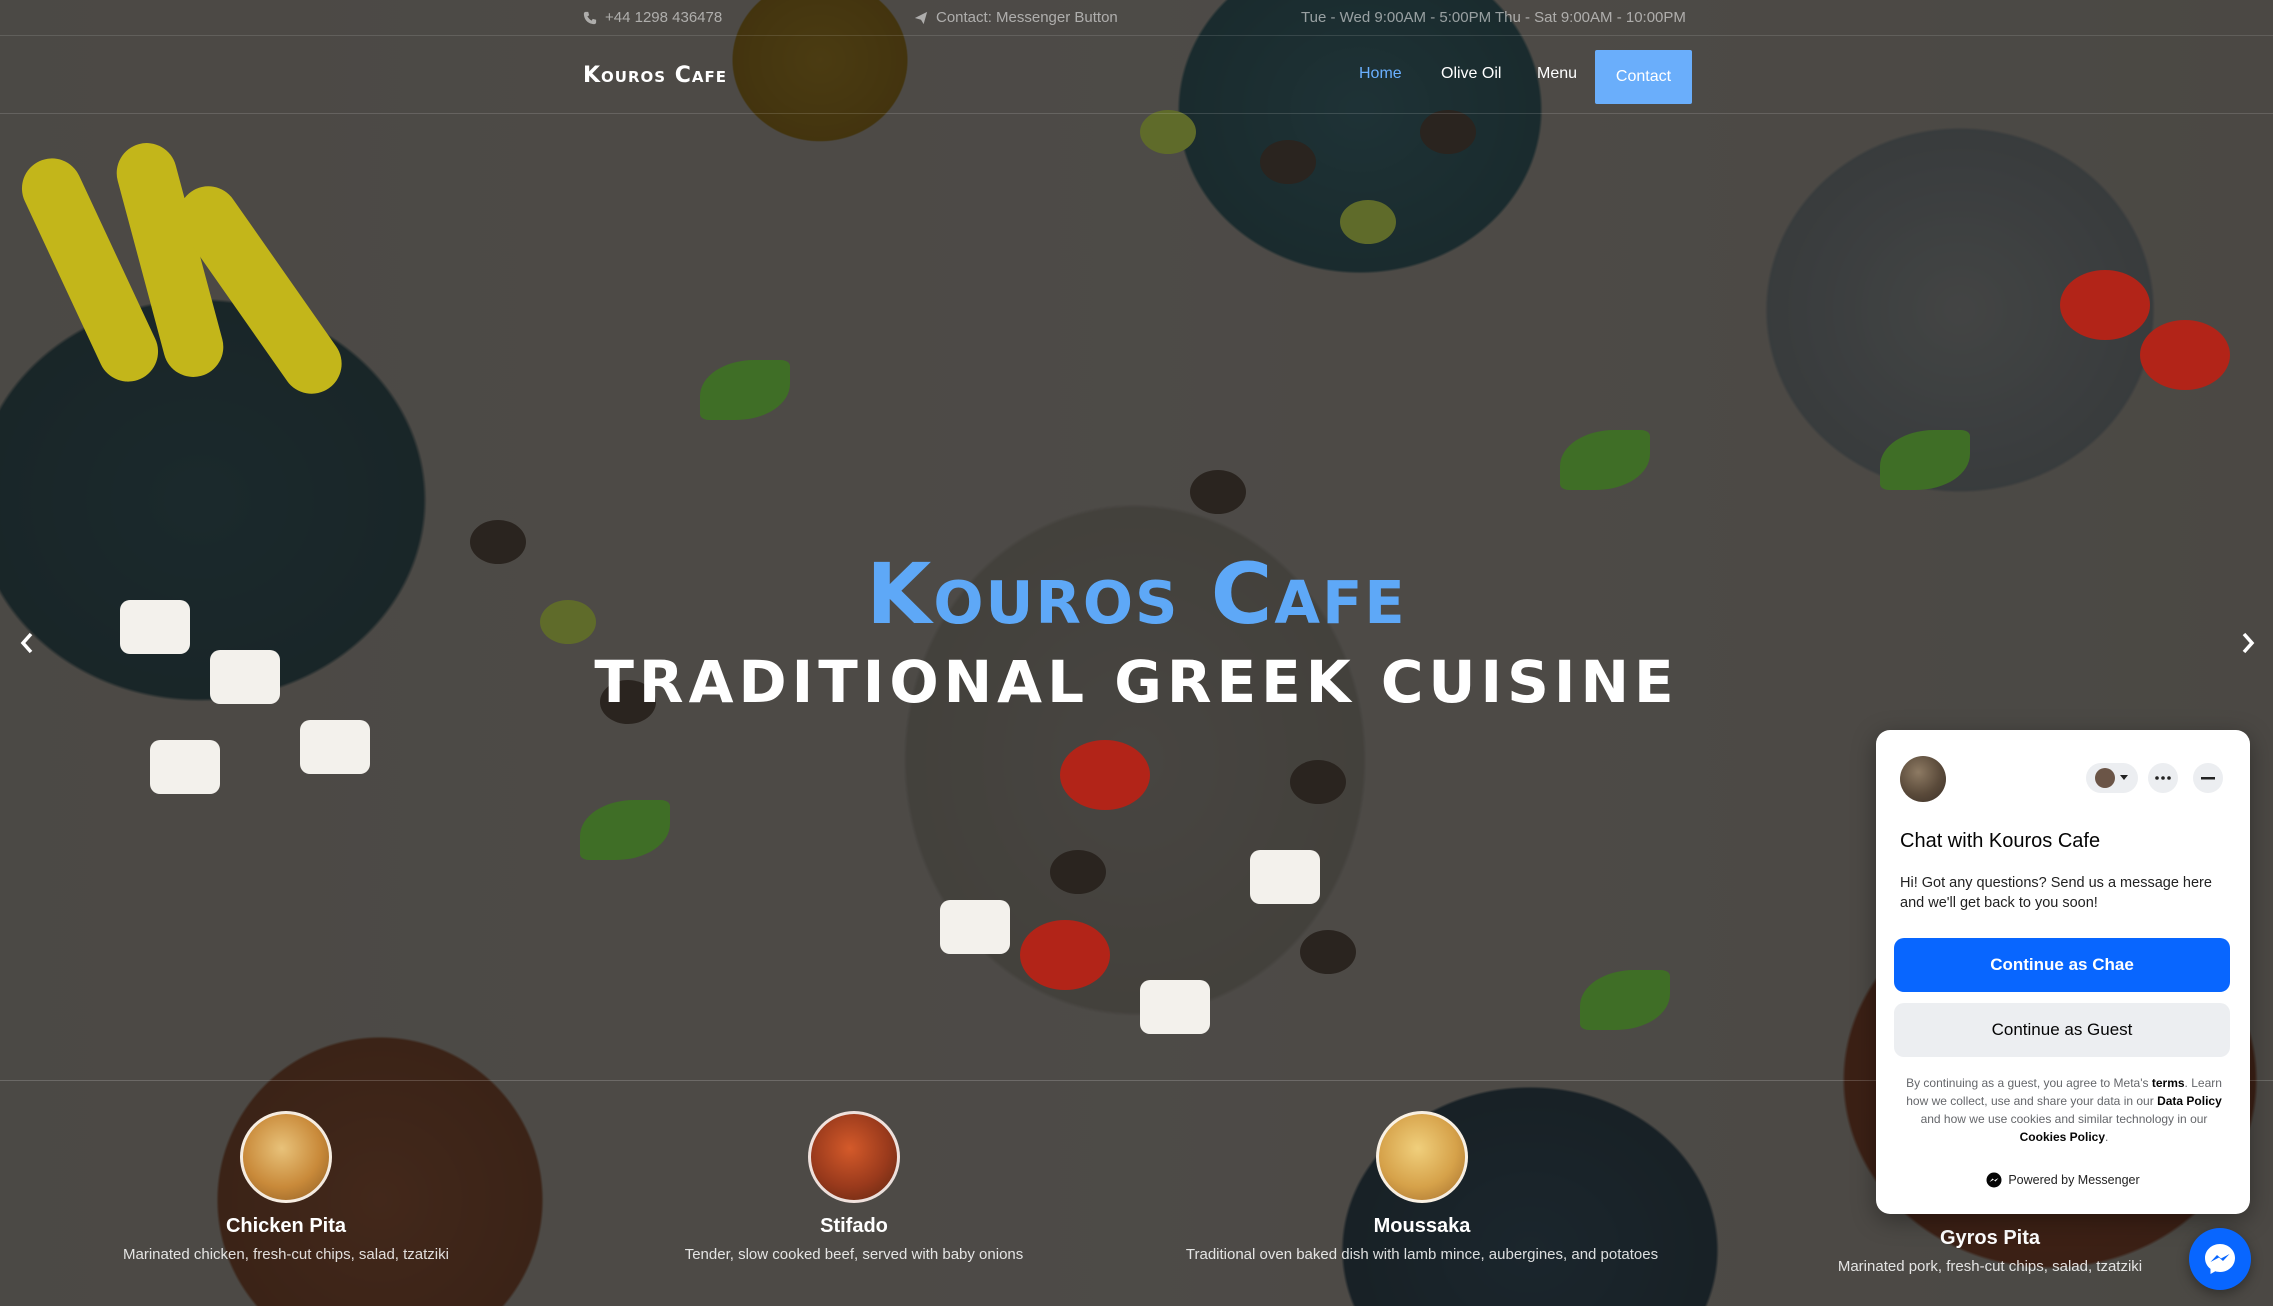  Describe the element at coordinates (1471, 74) in the screenshot. I see `nav-olive-oil: Olive Oil` at that location.